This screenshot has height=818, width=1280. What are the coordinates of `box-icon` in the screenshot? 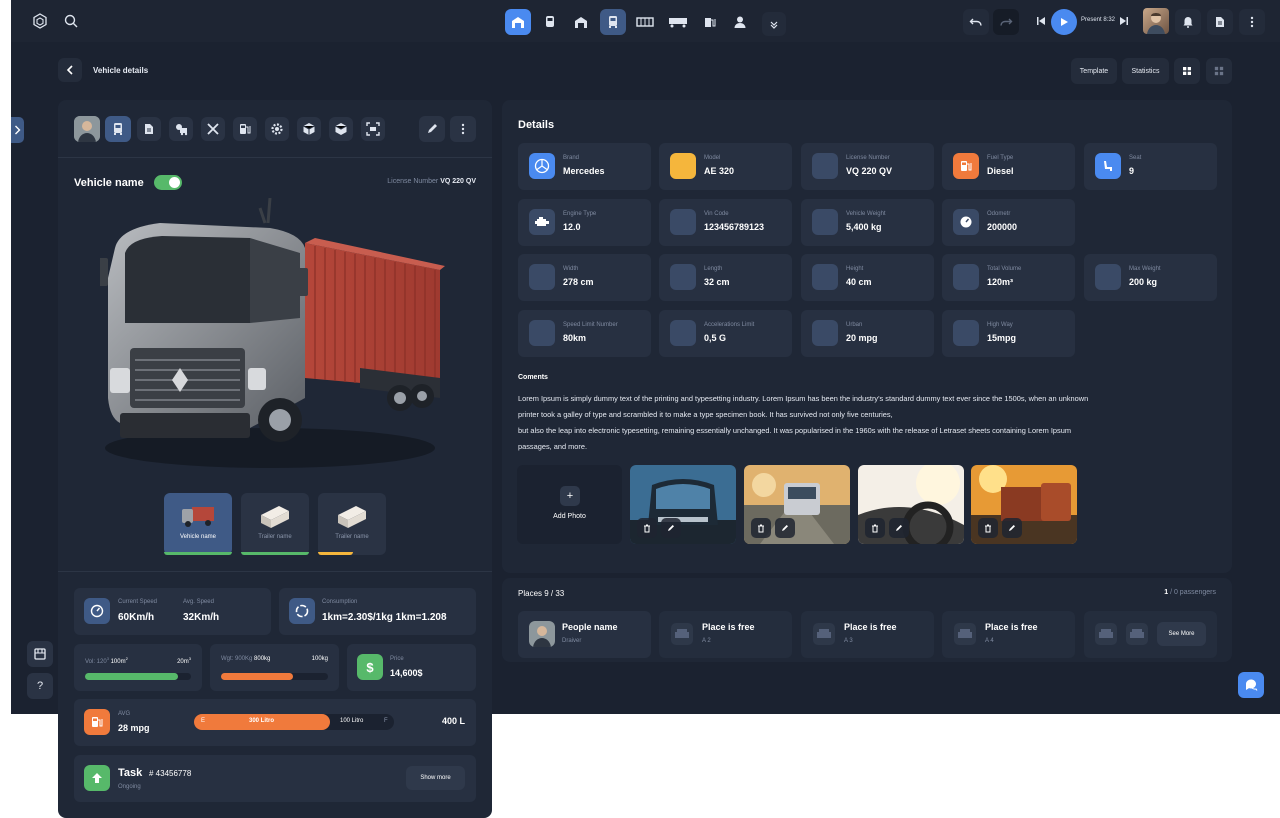 It's located at (341, 129).